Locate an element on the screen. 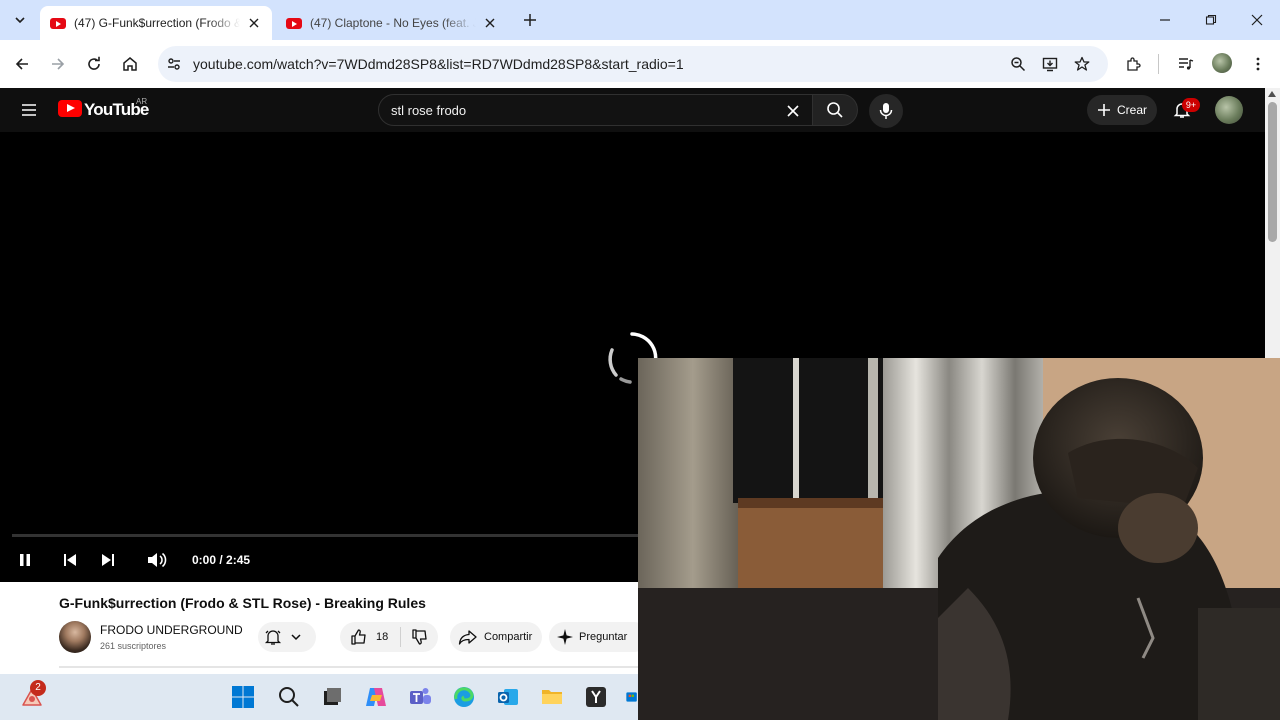  ask-button: Preguntar is located at coordinates (599, 637).